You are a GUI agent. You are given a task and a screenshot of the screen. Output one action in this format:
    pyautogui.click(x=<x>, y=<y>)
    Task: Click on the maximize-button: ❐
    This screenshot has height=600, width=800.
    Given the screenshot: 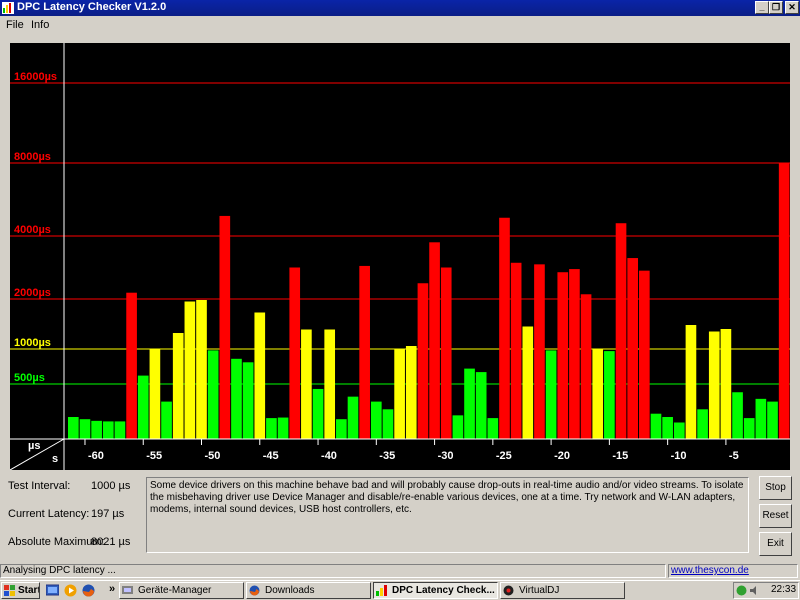 What is the action you would take?
    pyautogui.click(x=776, y=7)
    